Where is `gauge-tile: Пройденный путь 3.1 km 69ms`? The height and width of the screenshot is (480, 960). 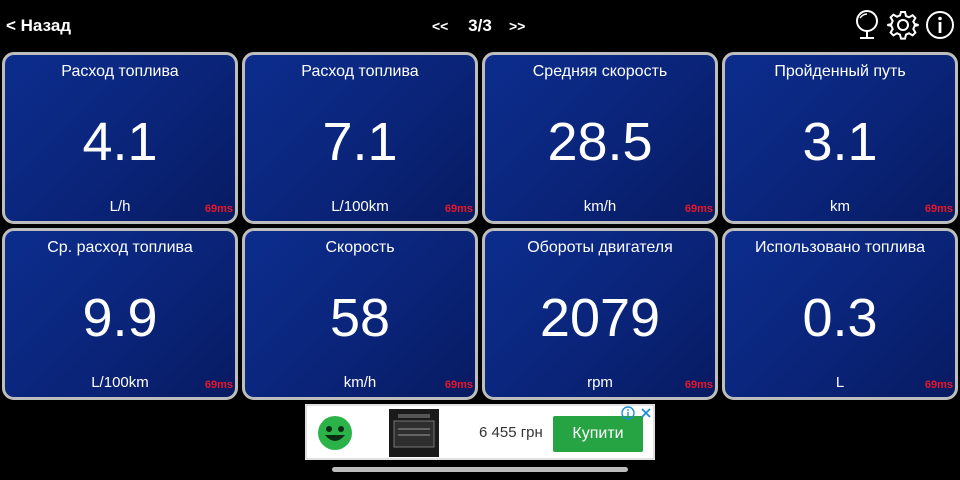 gauge-tile: Пройденный путь 3.1 km 69ms is located at coordinates (840, 138).